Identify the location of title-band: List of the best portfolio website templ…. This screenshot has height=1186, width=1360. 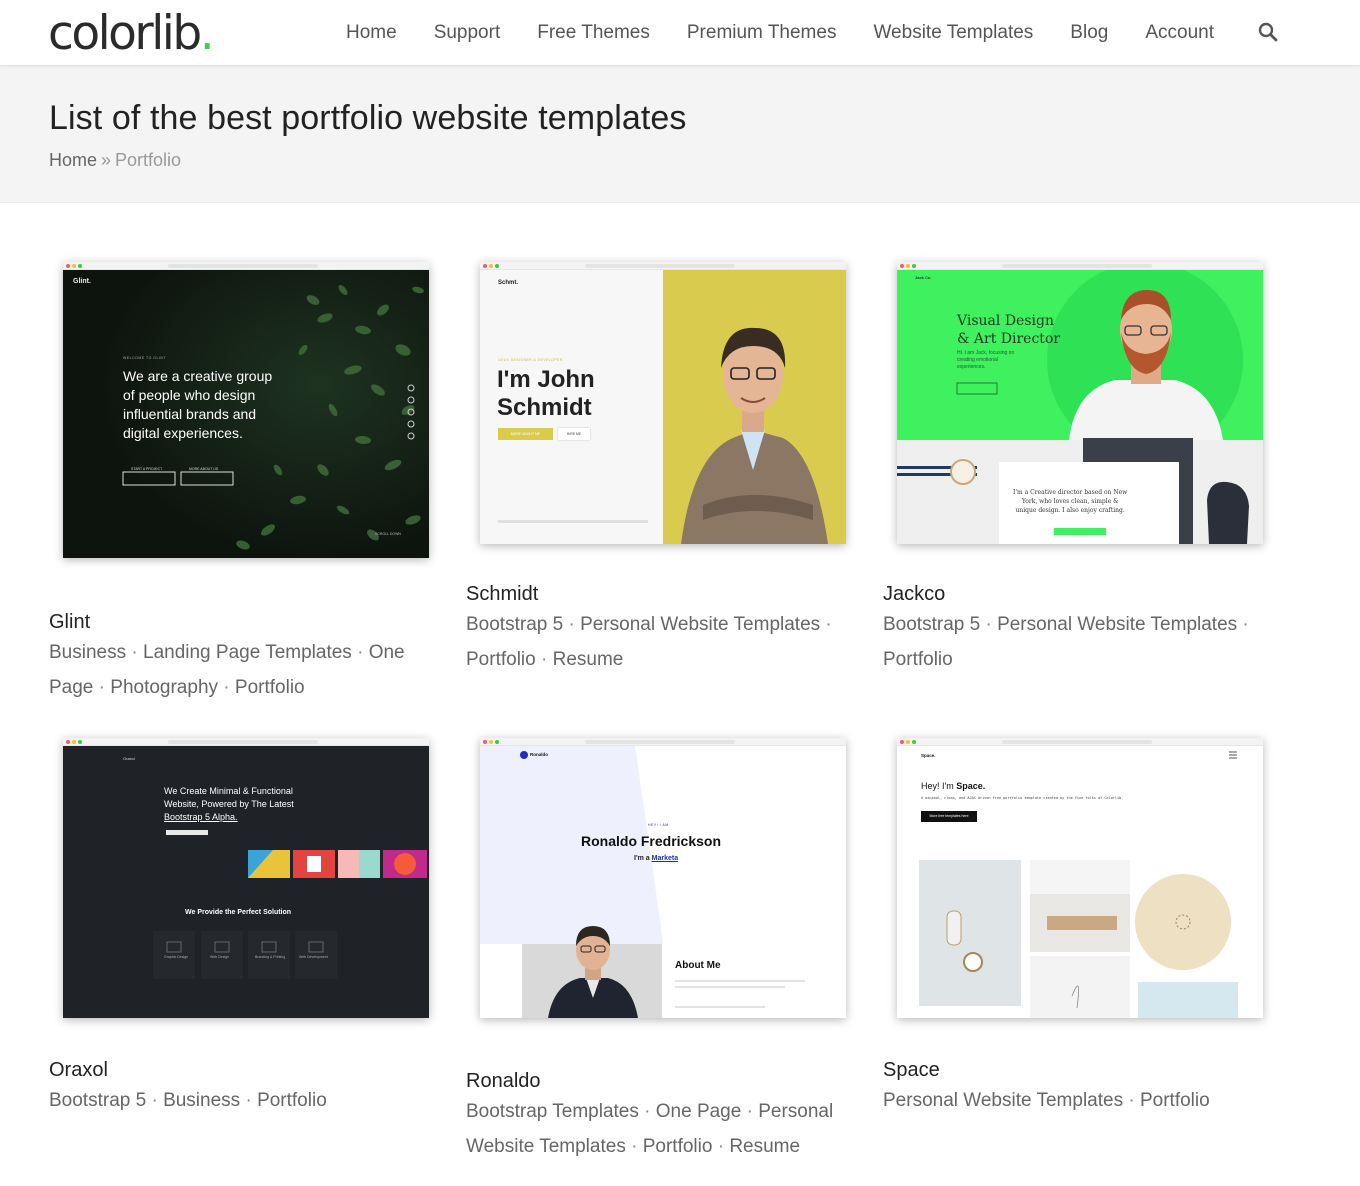
(680, 134).